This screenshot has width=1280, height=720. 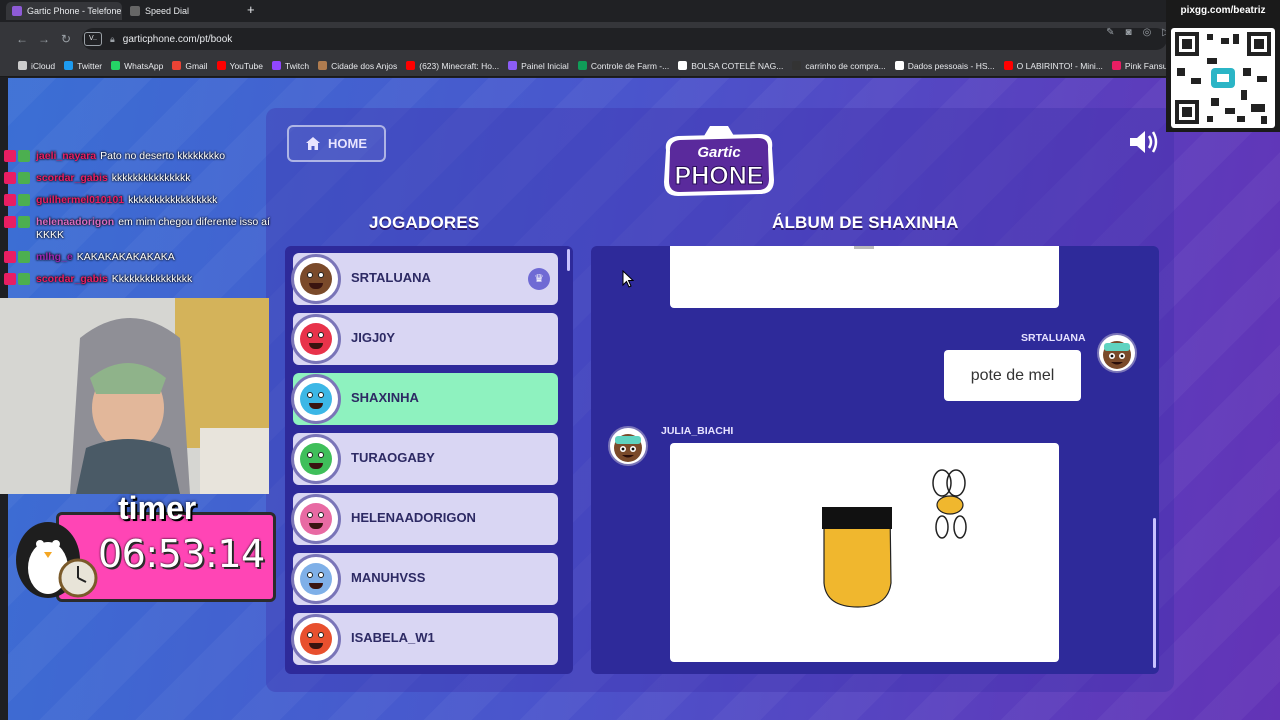 What do you see at coordinates (22, 39) in the screenshot?
I see `back-icon: ←` at bounding box center [22, 39].